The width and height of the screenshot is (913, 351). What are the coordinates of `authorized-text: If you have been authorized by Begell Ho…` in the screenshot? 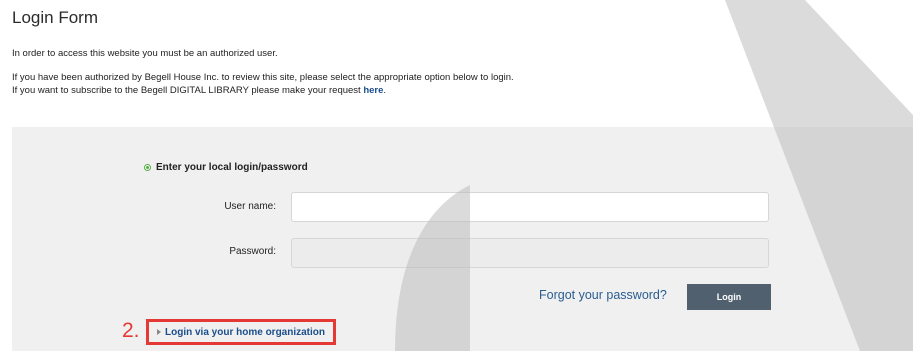 It's located at (263, 77).